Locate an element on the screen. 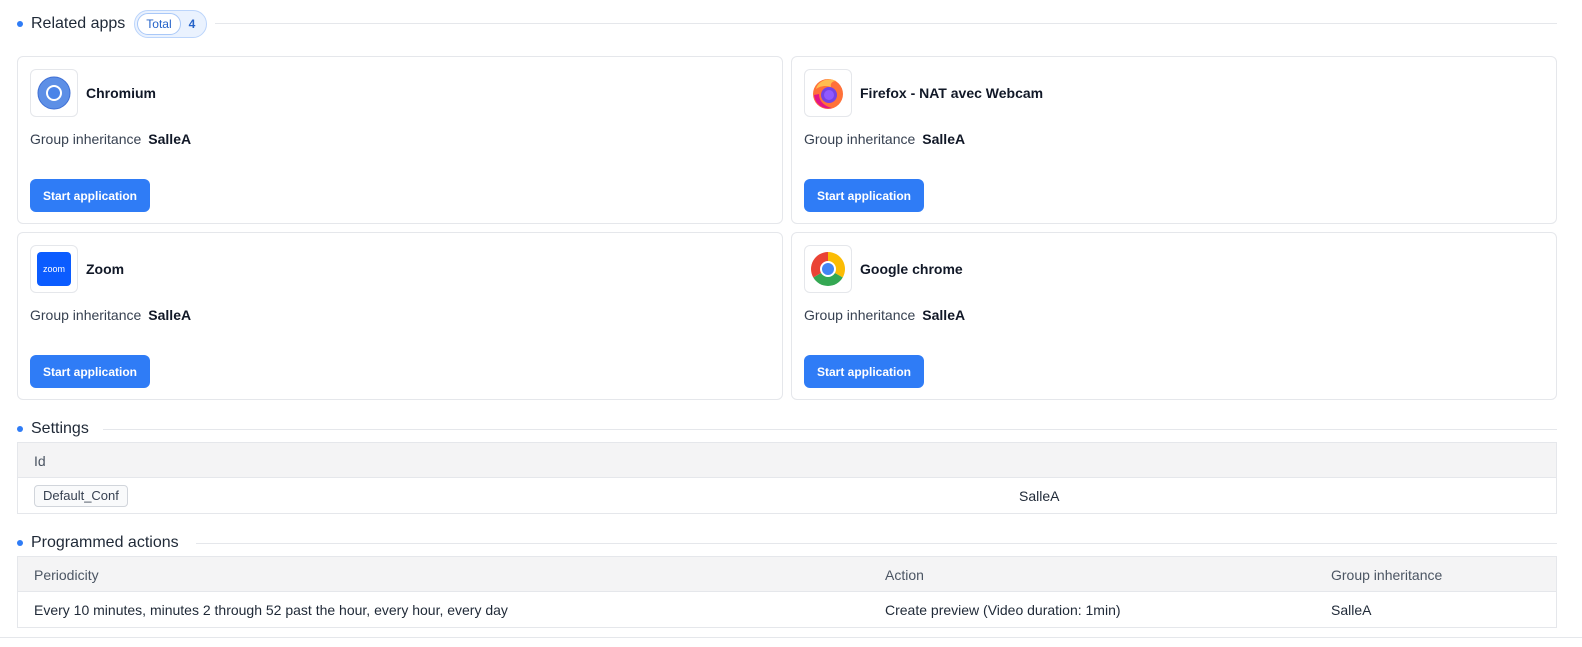 Image resolution: width=1582 pixels, height=647 pixels. firefox-icon is located at coordinates (828, 93).